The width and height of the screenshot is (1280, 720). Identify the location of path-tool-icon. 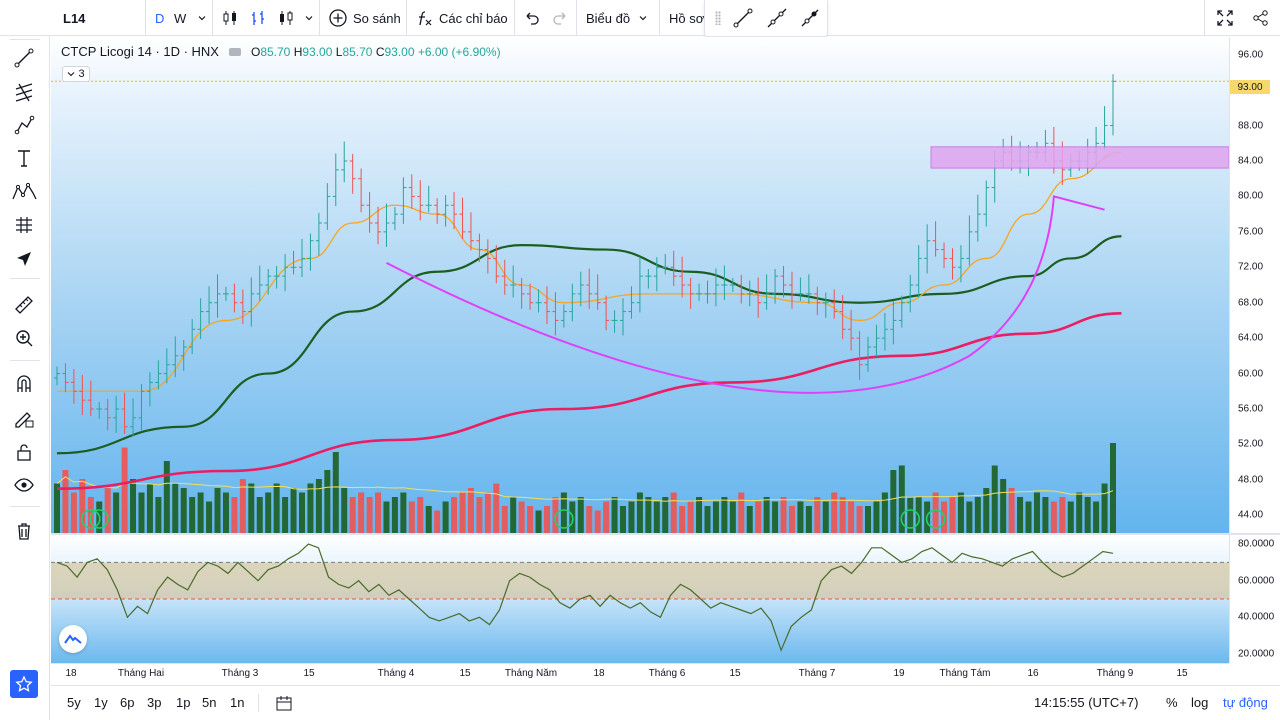
(24, 125).